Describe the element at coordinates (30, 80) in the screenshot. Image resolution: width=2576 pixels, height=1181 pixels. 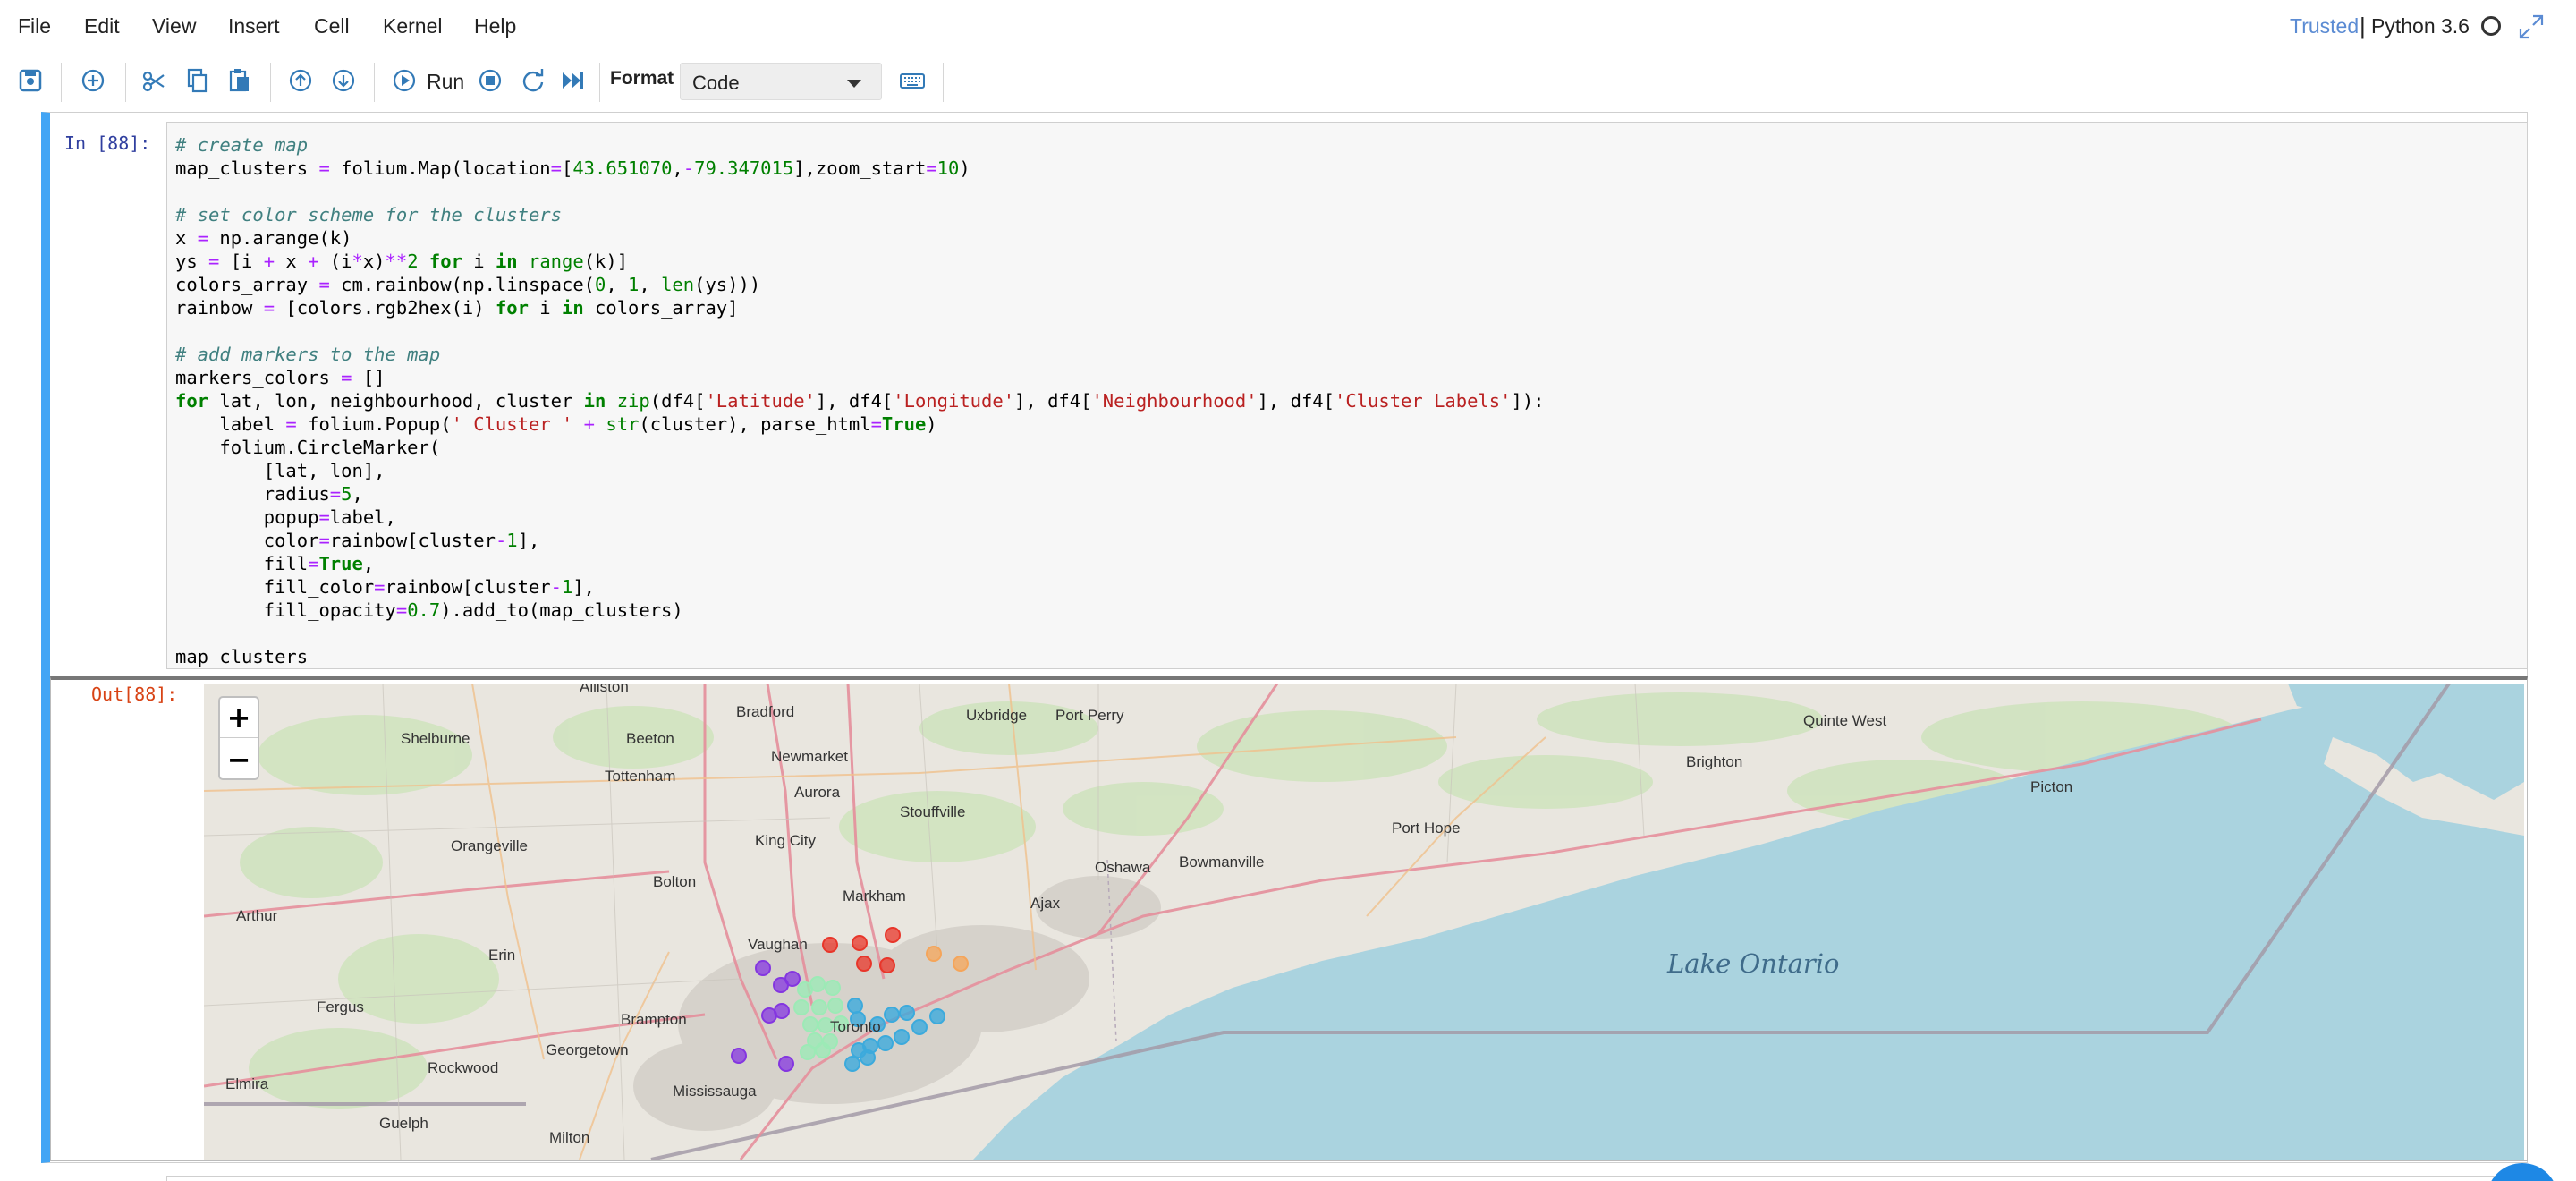
I see `save-icon` at that location.